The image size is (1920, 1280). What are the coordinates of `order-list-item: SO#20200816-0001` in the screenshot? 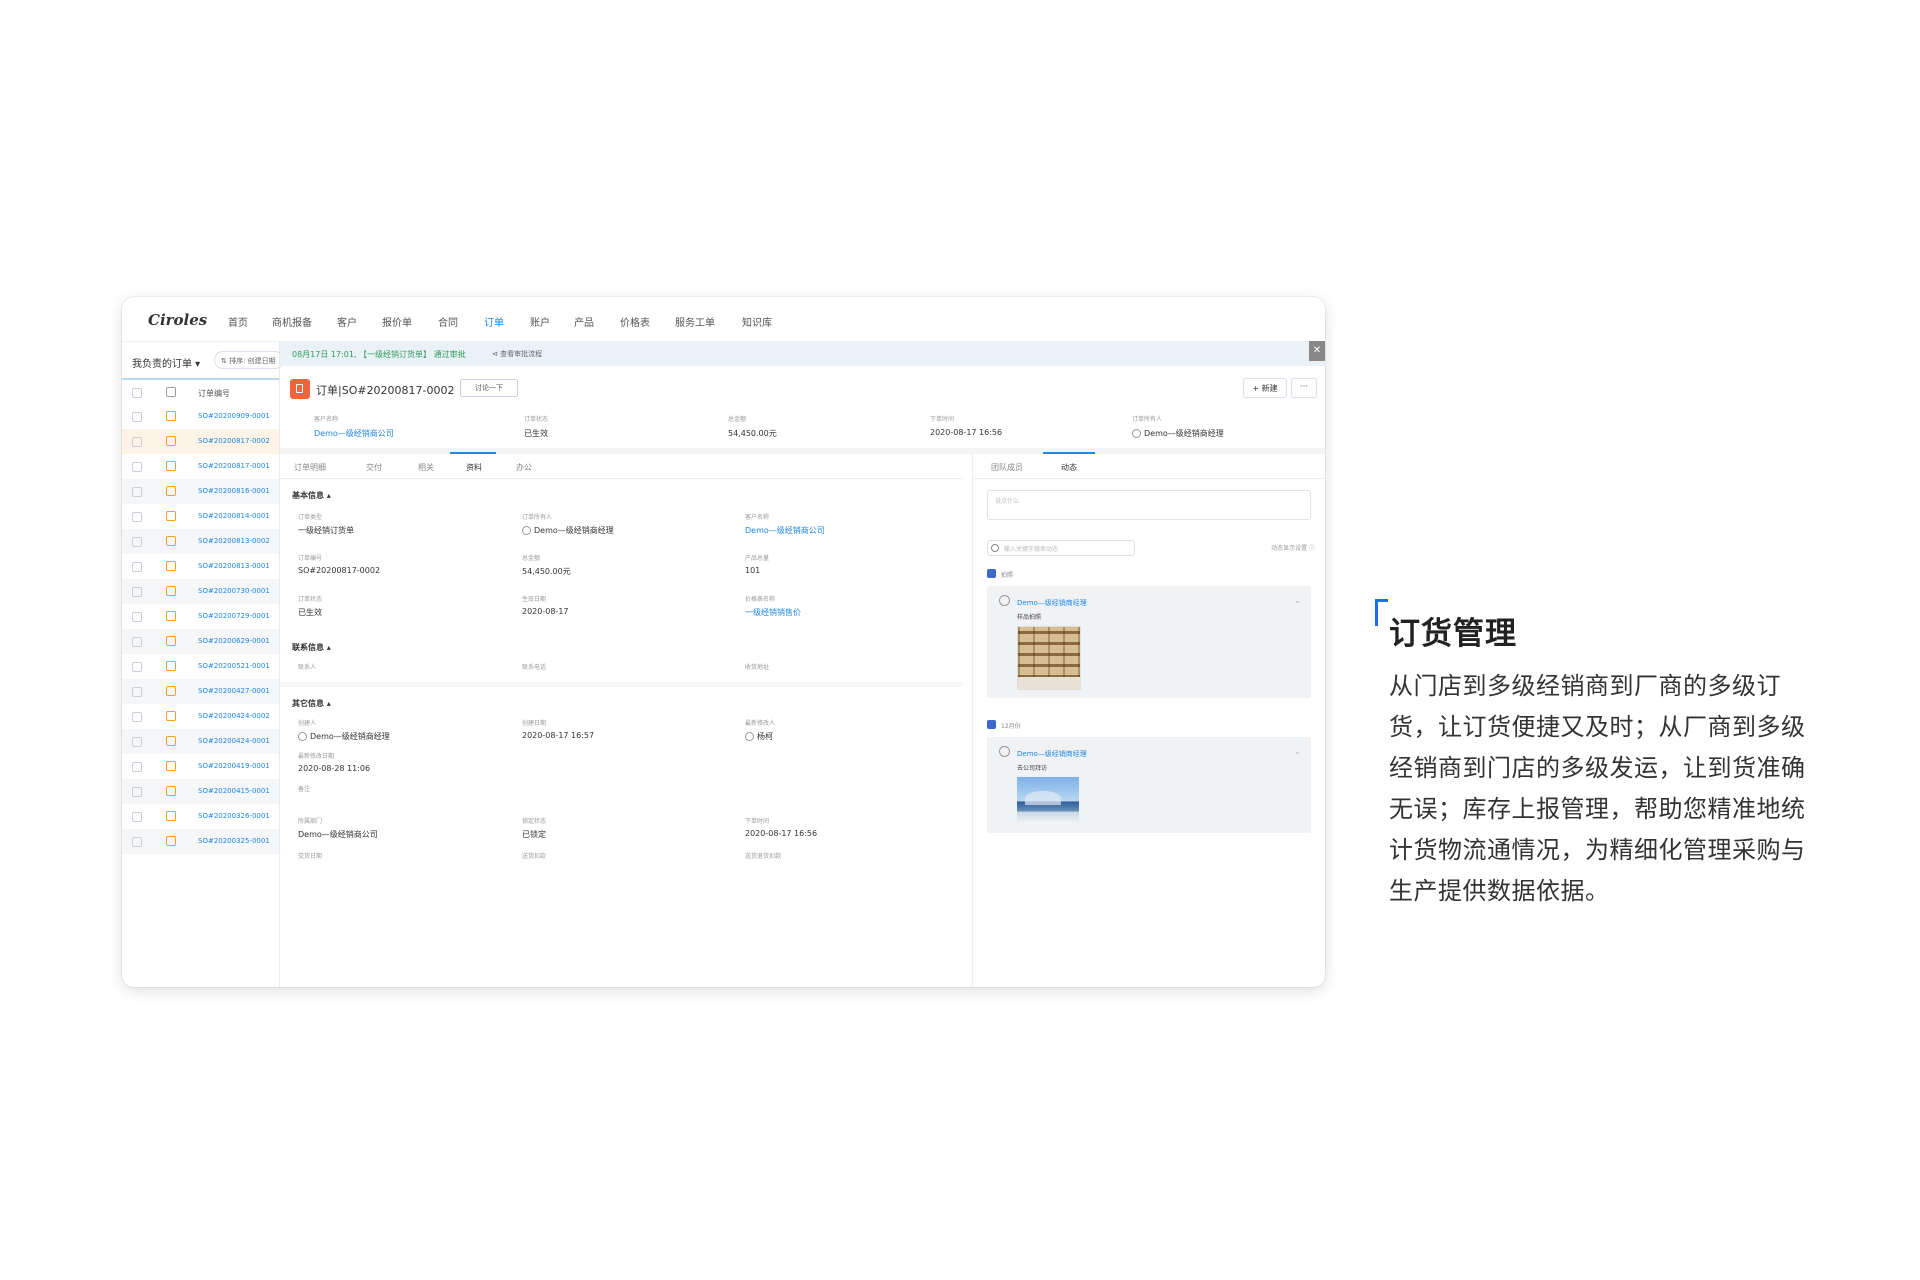 It's located at (200, 491).